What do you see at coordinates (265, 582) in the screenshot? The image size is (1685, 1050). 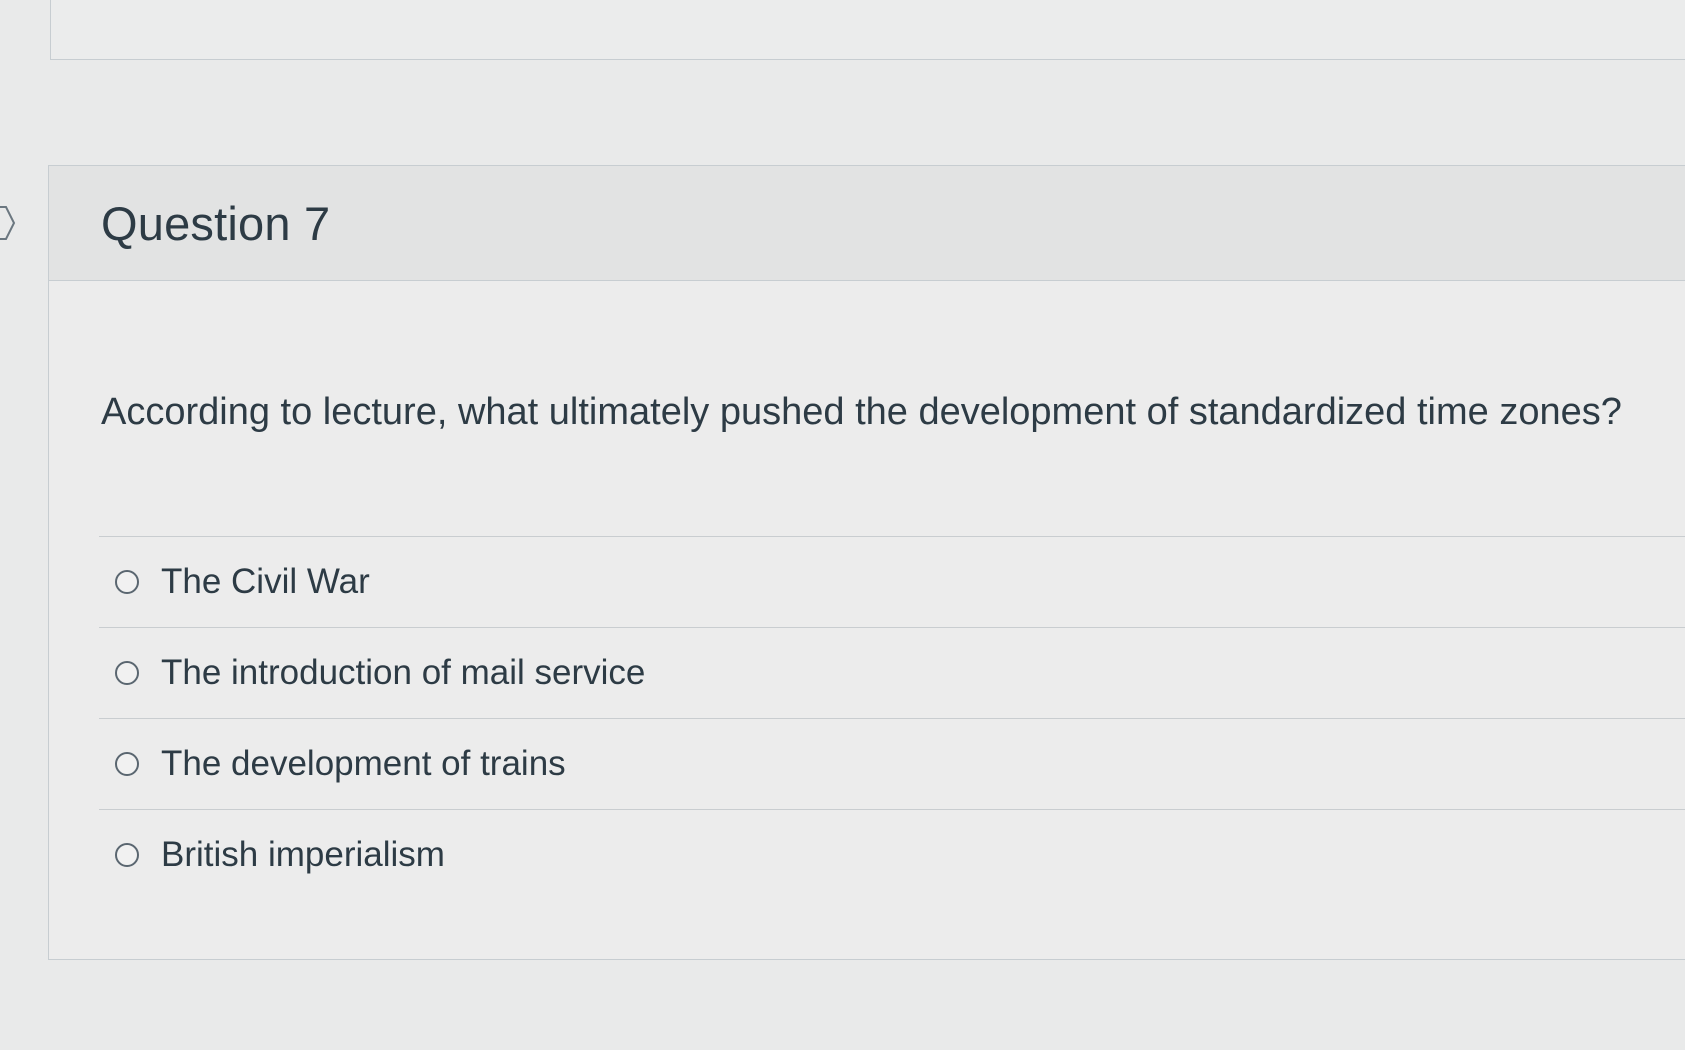 I see `answer-label: The Civil War` at bounding box center [265, 582].